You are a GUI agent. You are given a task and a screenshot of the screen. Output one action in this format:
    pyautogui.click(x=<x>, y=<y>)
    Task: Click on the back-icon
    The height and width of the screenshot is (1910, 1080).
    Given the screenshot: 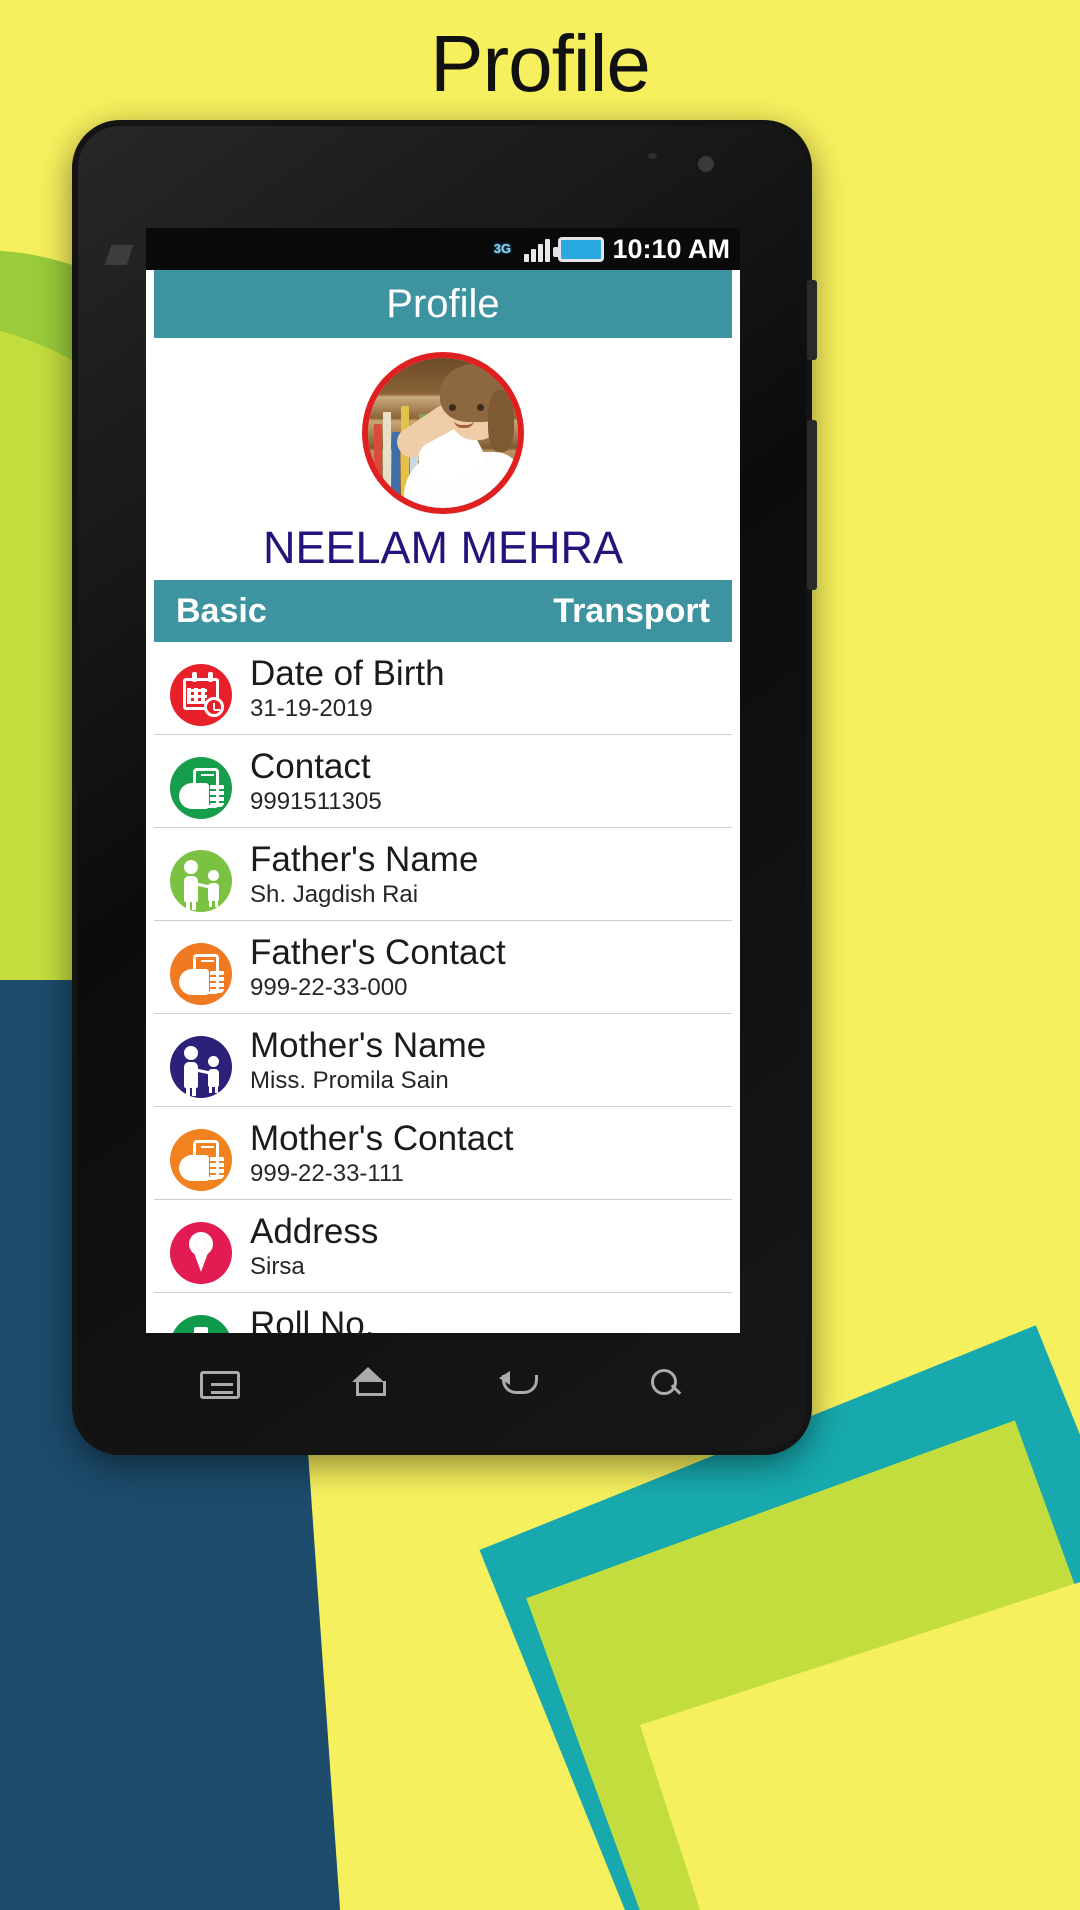 What is the action you would take?
    pyautogui.click(x=517, y=1382)
    